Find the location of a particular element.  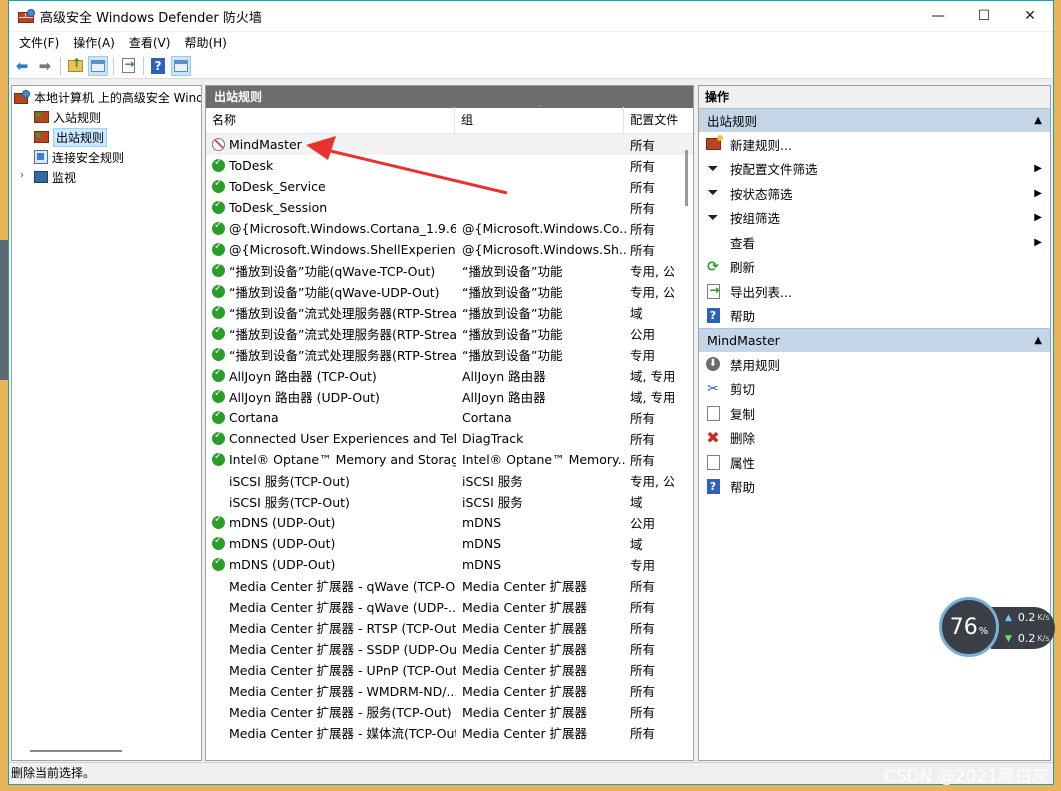

table-row: “播放到设备”功能(qWave-UDP-Out) “播放到设备”功能 专用, 公 is located at coordinates (449, 291).